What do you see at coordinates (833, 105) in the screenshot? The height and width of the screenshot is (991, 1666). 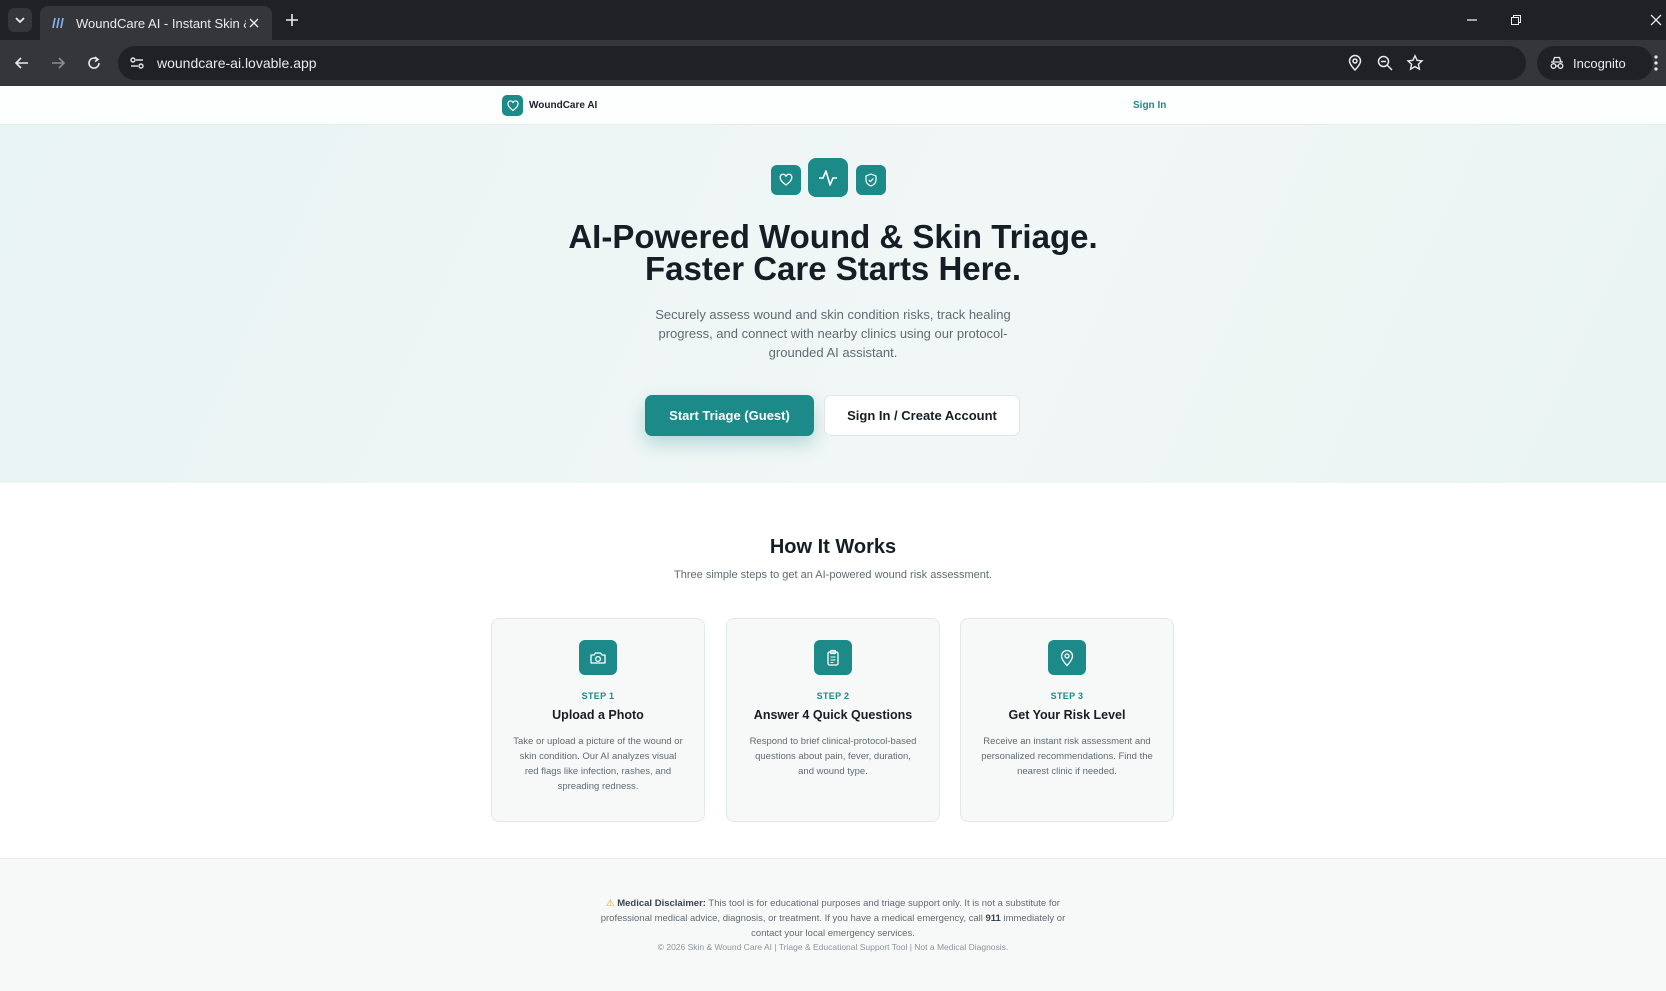 I see `site-header: WoundCare AI Sign In` at bounding box center [833, 105].